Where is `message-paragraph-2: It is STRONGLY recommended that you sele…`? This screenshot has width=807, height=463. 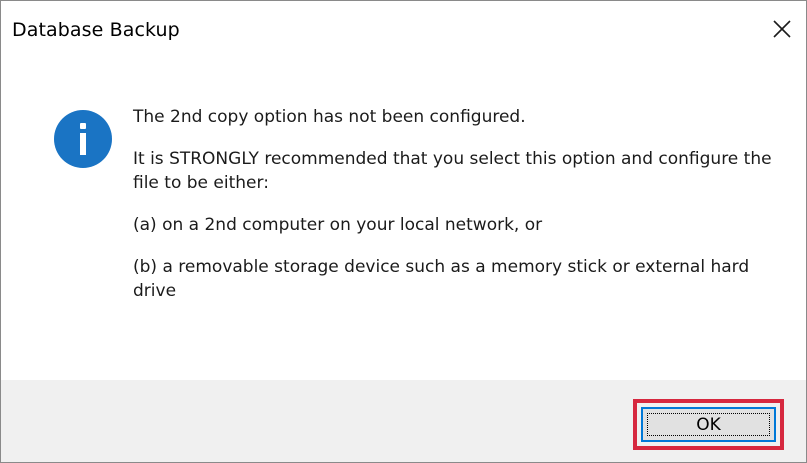
message-paragraph-2: It is STRONGLY recommended that you sele… is located at coordinates (452, 171).